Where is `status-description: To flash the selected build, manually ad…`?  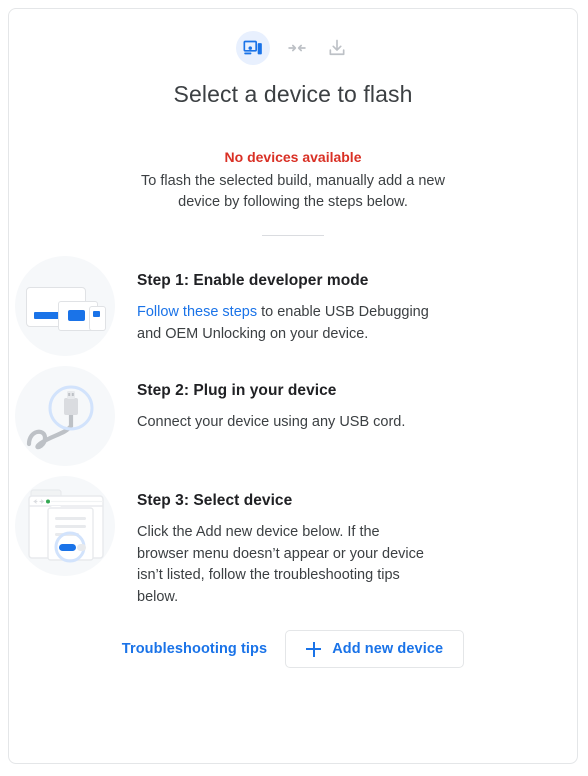
status-description: To flash the selected build, manually ad… is located at coordinates (293, 191).